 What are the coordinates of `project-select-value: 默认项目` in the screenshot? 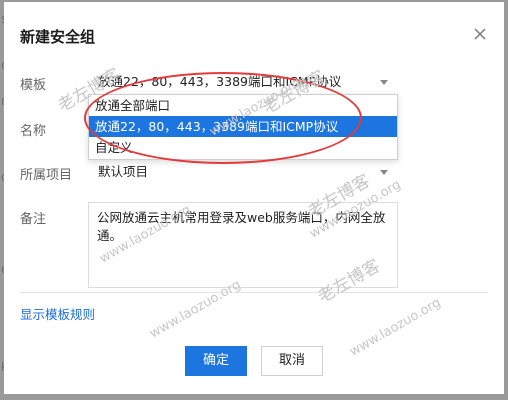 It's located at (123, 171).